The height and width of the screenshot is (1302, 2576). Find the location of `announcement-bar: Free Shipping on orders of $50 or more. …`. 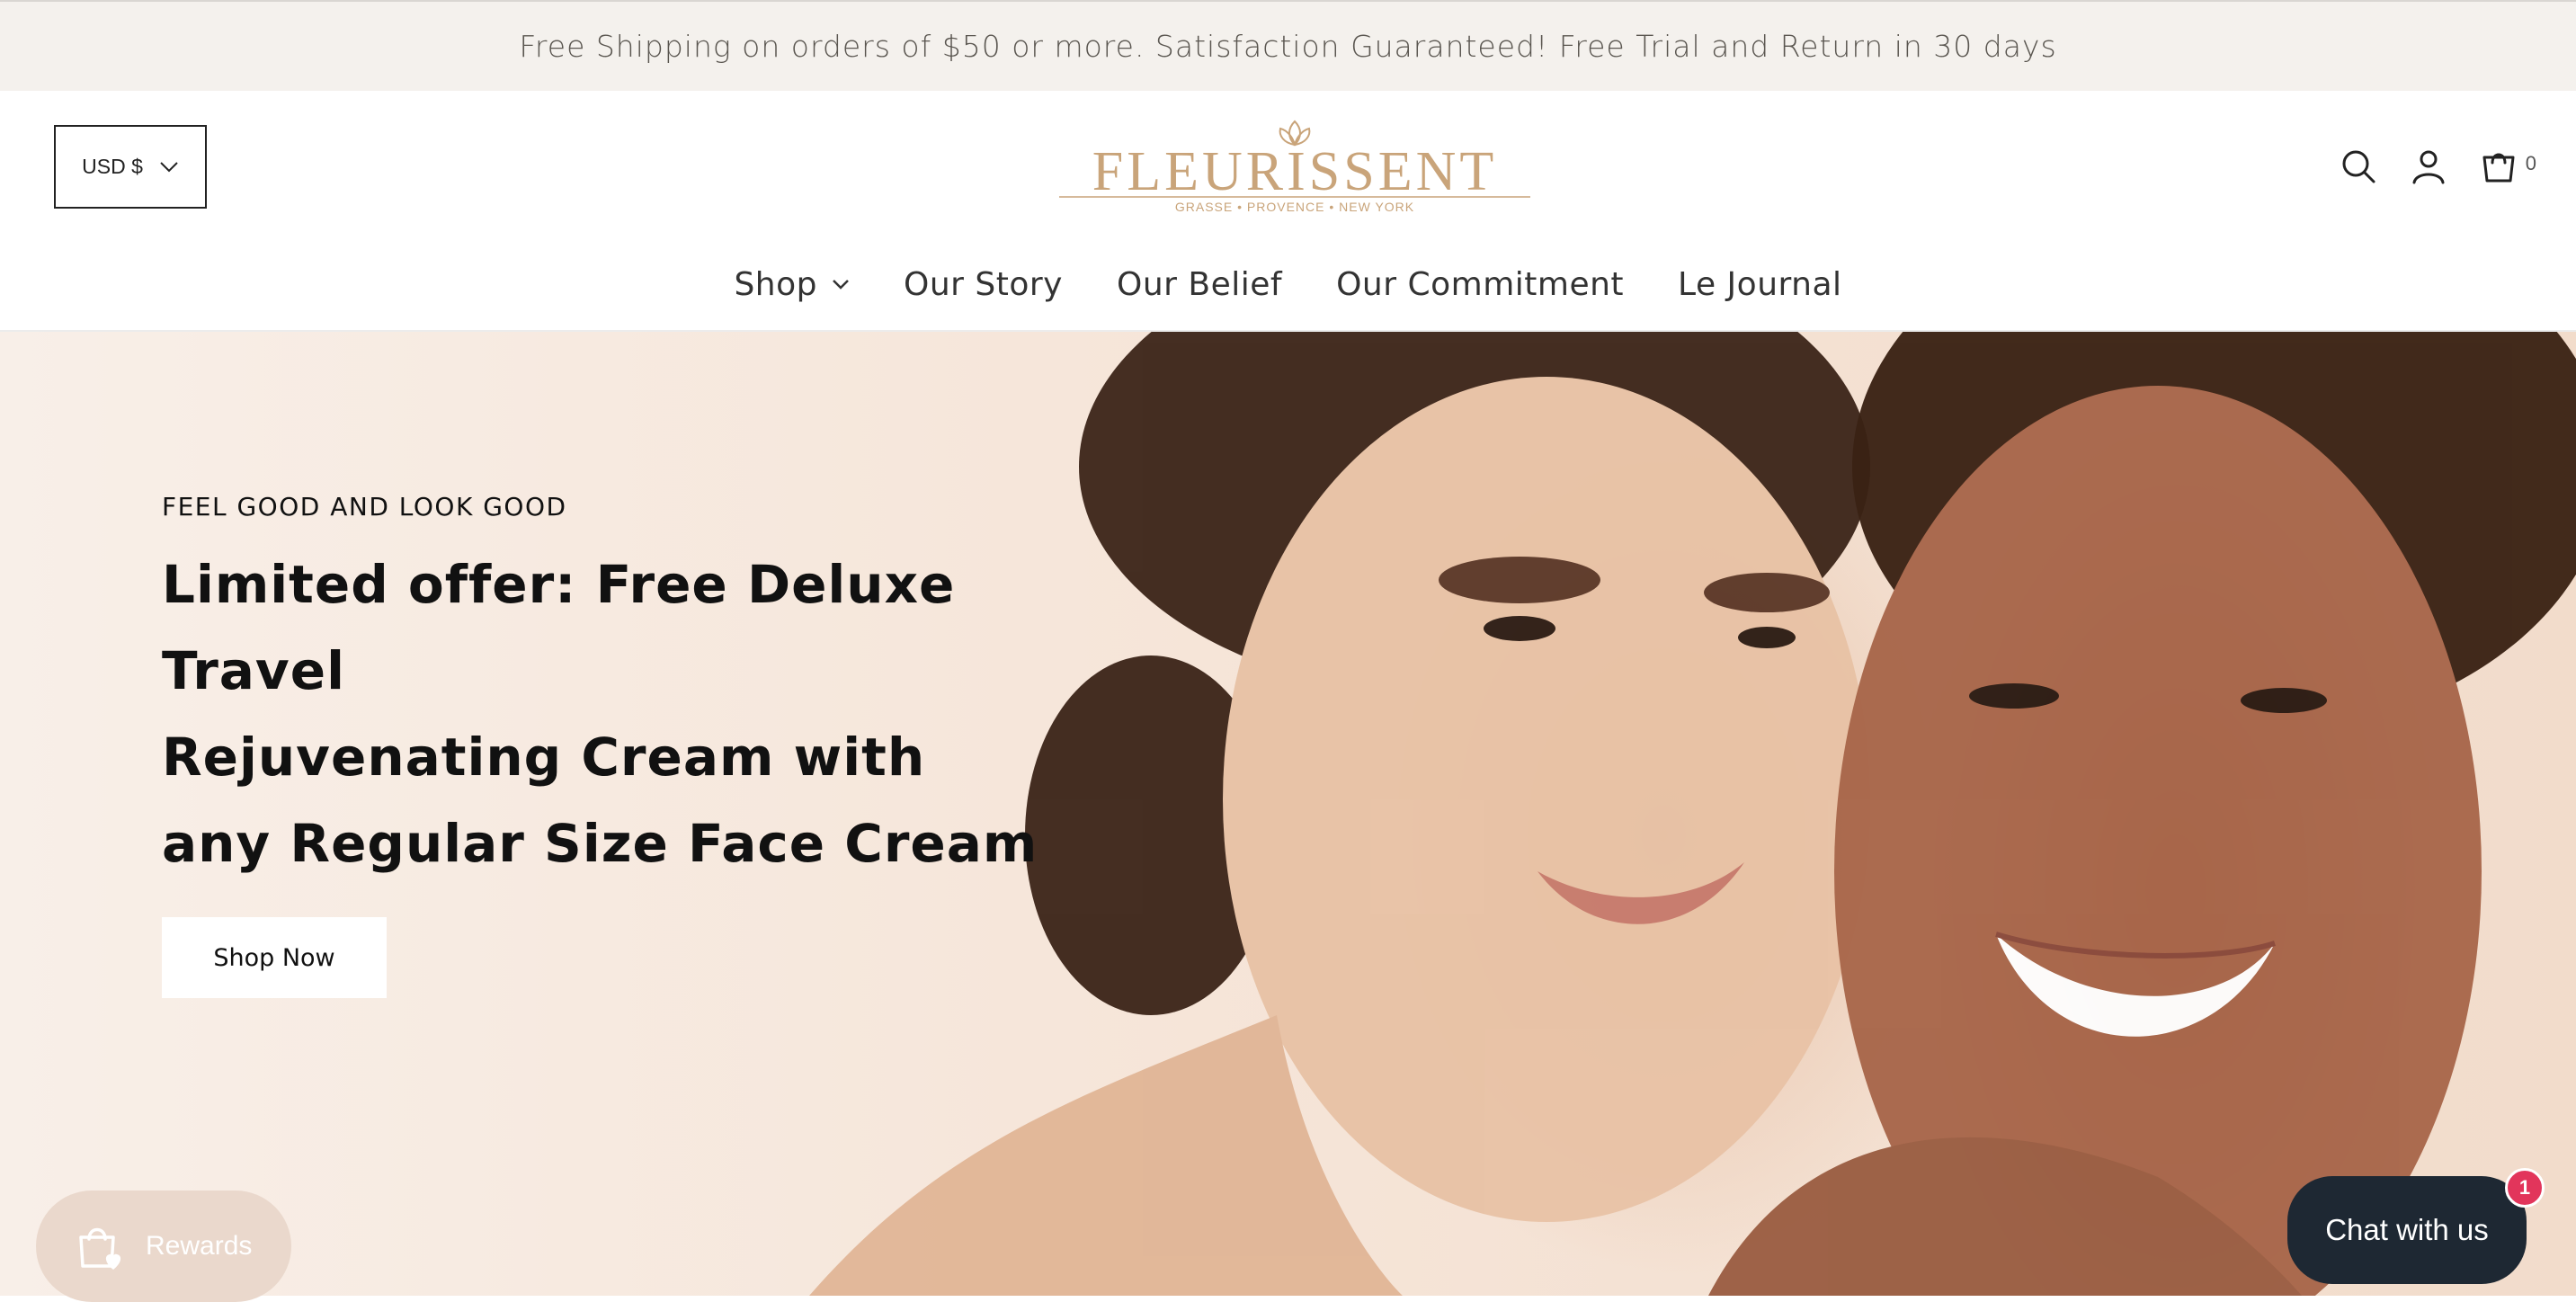

announcement-bar: Free Shipping on orders of $50 or more. … is located at coordinates (1288, 45).